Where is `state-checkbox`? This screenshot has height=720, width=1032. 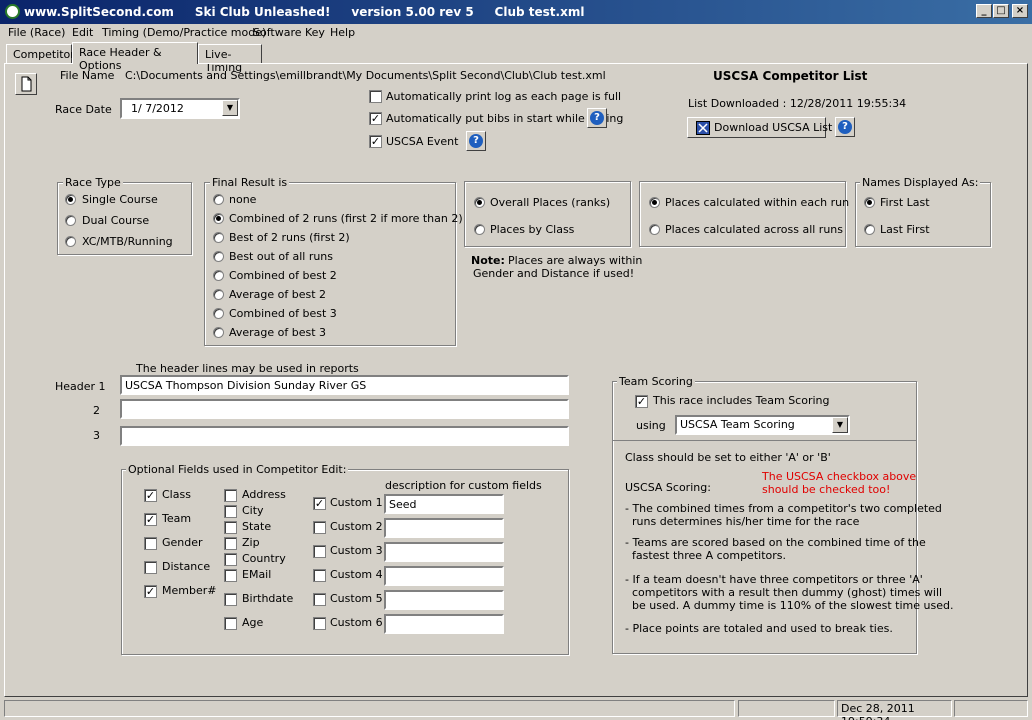 state-checkbox is located at coordinates (230, 527).